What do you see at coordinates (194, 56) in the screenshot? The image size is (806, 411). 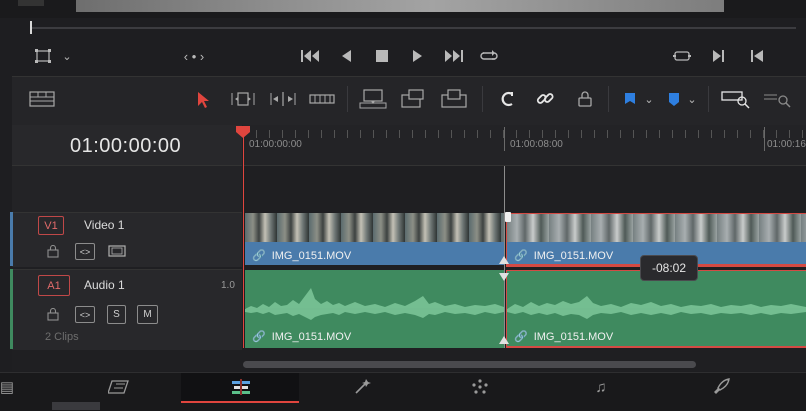 I see `viewer-nav-dots: ‹ • ›` at bounding box center [194, 56].